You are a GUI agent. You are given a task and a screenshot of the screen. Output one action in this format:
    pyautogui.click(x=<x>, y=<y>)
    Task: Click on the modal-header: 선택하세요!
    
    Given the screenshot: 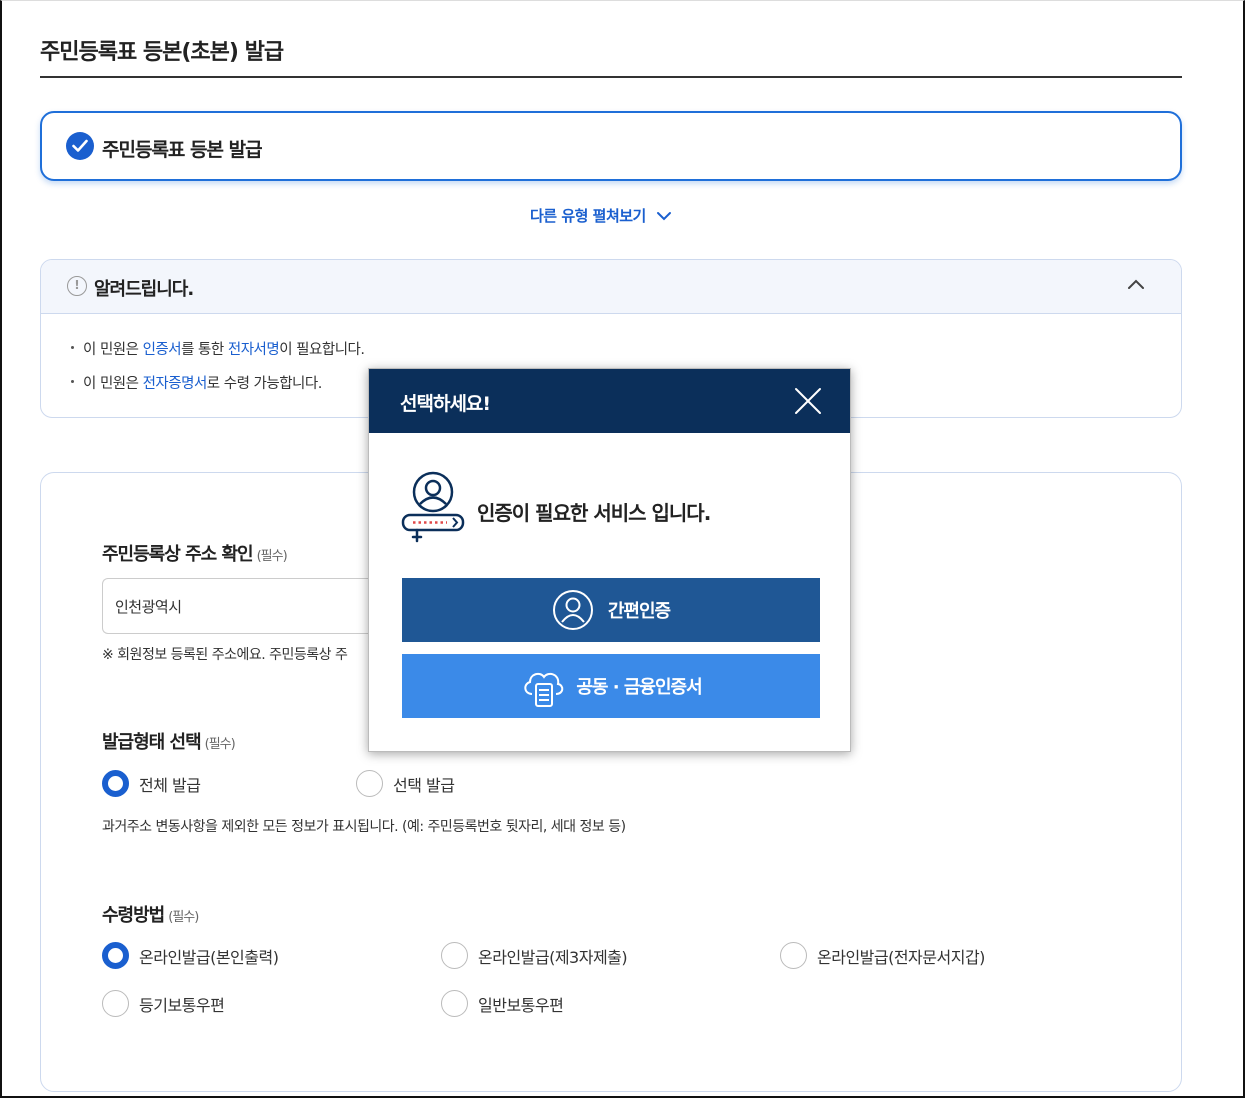 What is the action you would take?
    pyautogui.click(x=609, y=401)
    